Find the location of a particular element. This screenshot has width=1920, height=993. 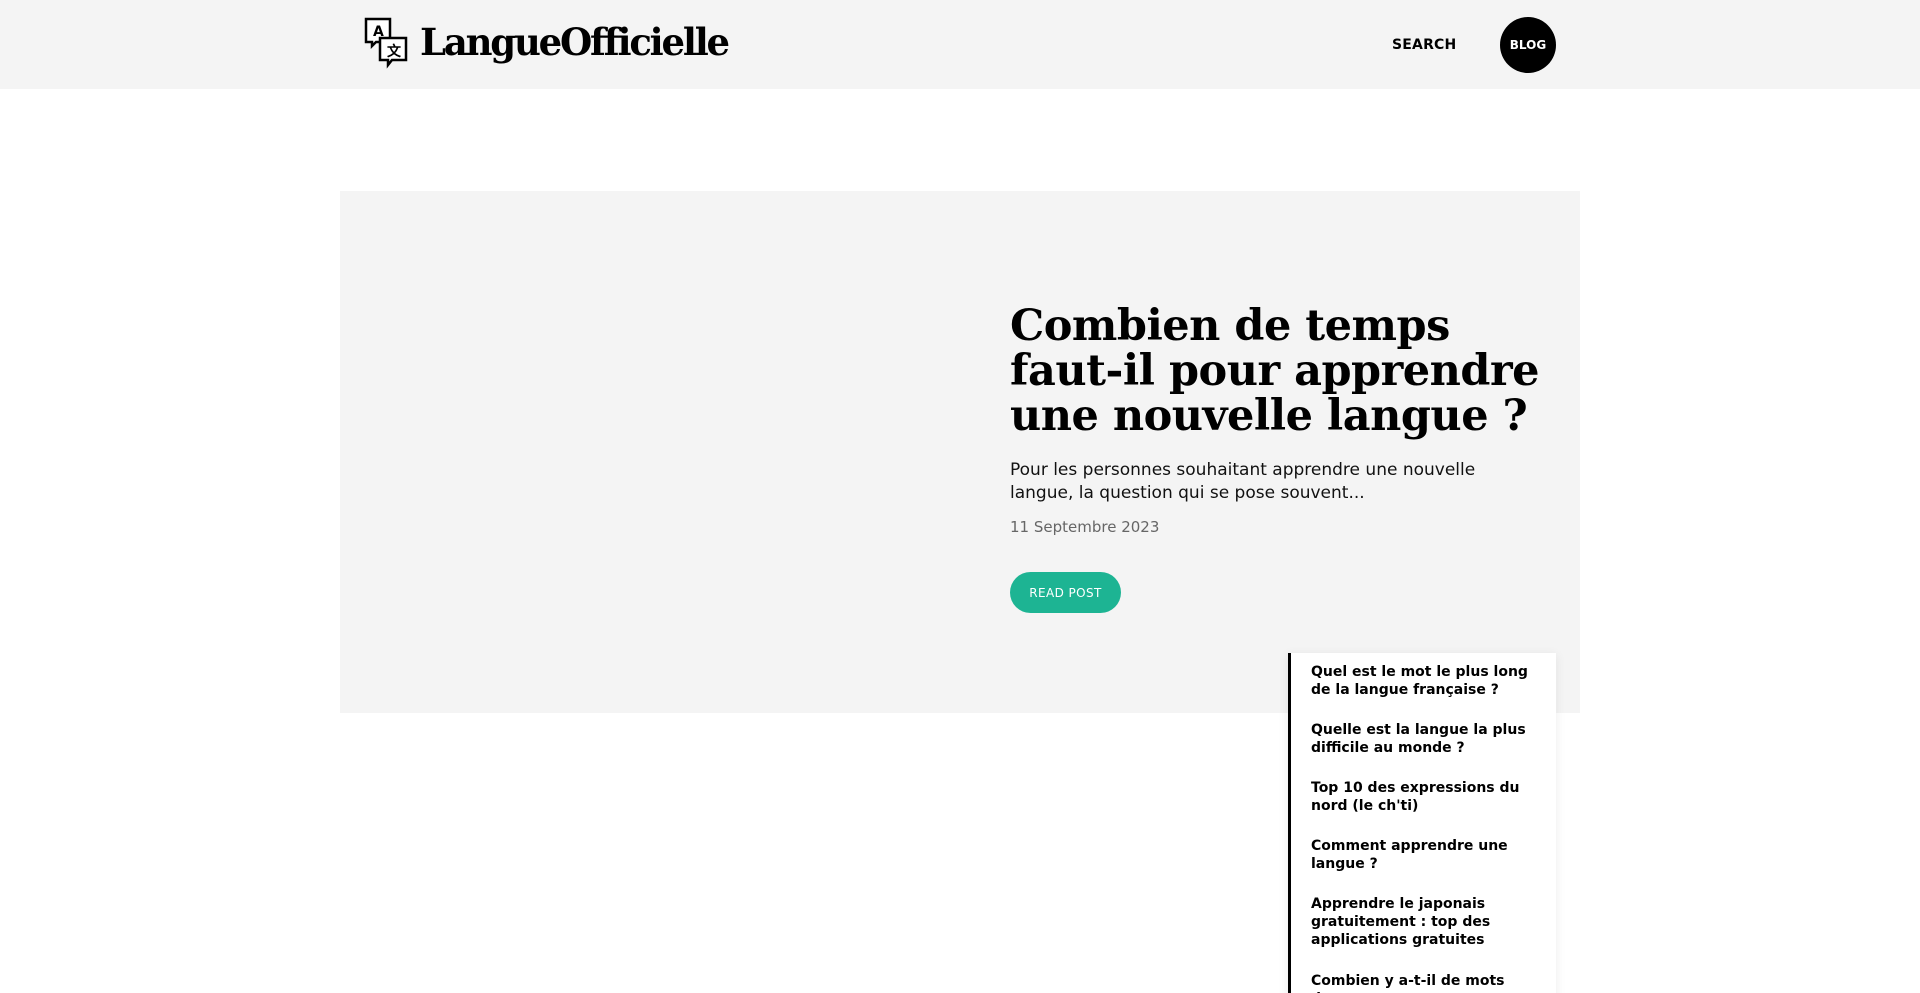

svg-text: A is located at coordinates (378, 32).